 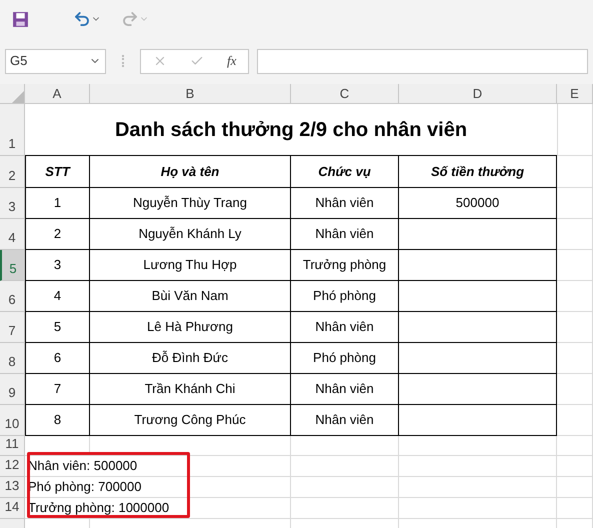 I want to click on row-header: 1, so click(x=12, y=130).